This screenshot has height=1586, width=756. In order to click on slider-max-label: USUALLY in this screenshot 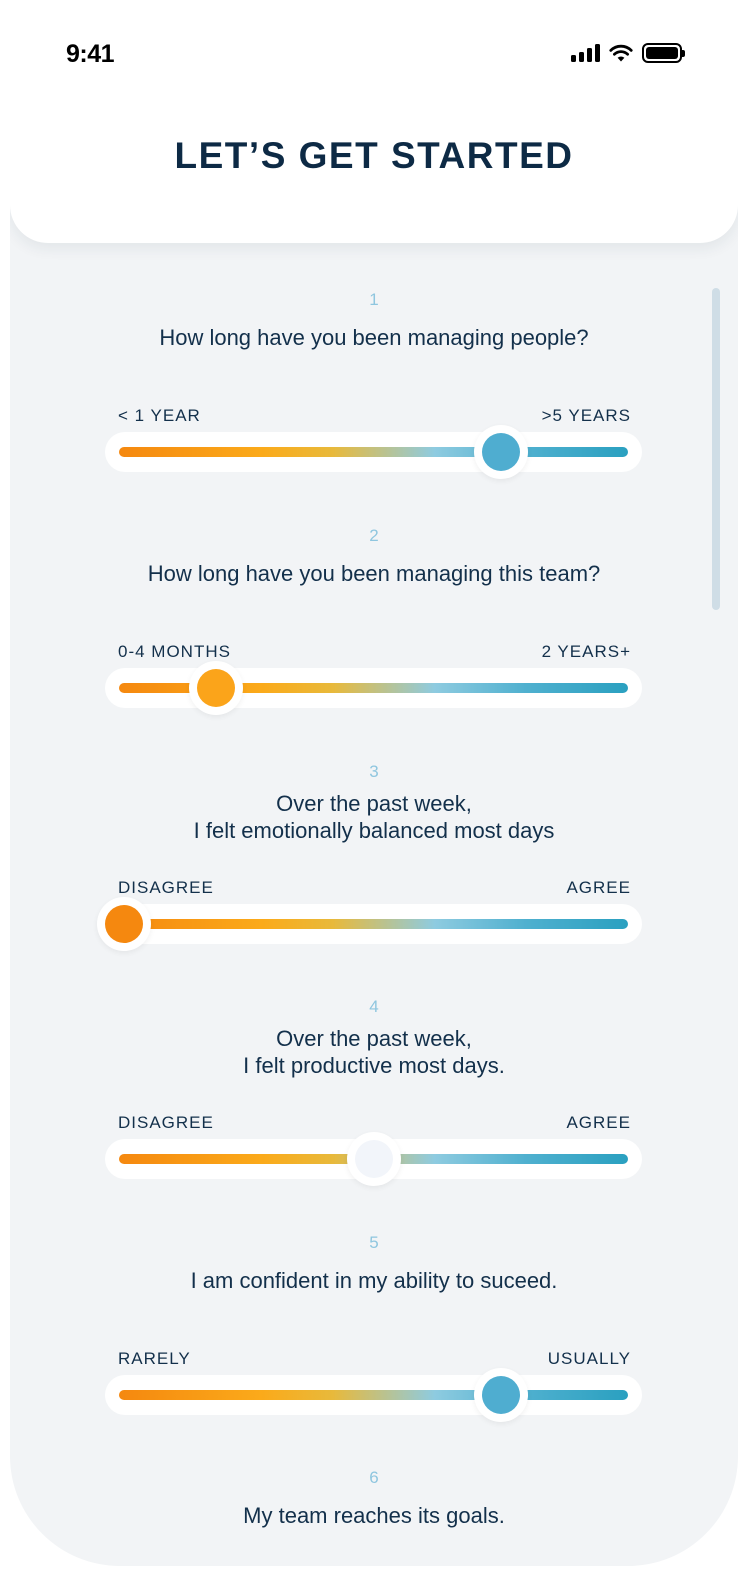, I will do `click(589, 1358)`.